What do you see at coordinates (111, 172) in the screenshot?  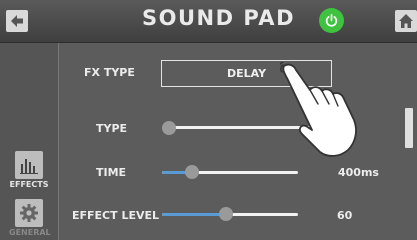 I see `time-label: TIME` at bounding box center [111, 172].